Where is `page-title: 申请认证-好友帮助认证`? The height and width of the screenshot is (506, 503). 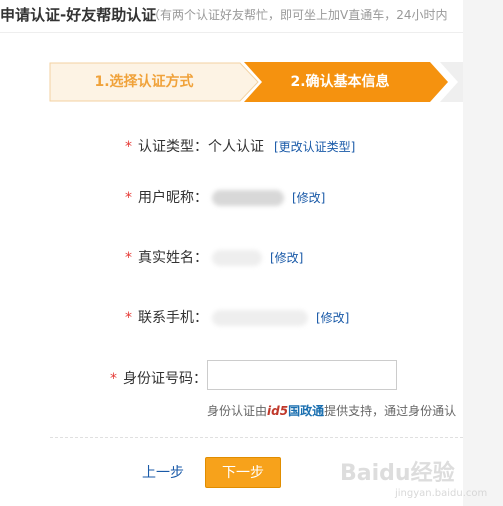
page-title: 申请认证-好友帮助认证 is located at coordinates (78, 15).